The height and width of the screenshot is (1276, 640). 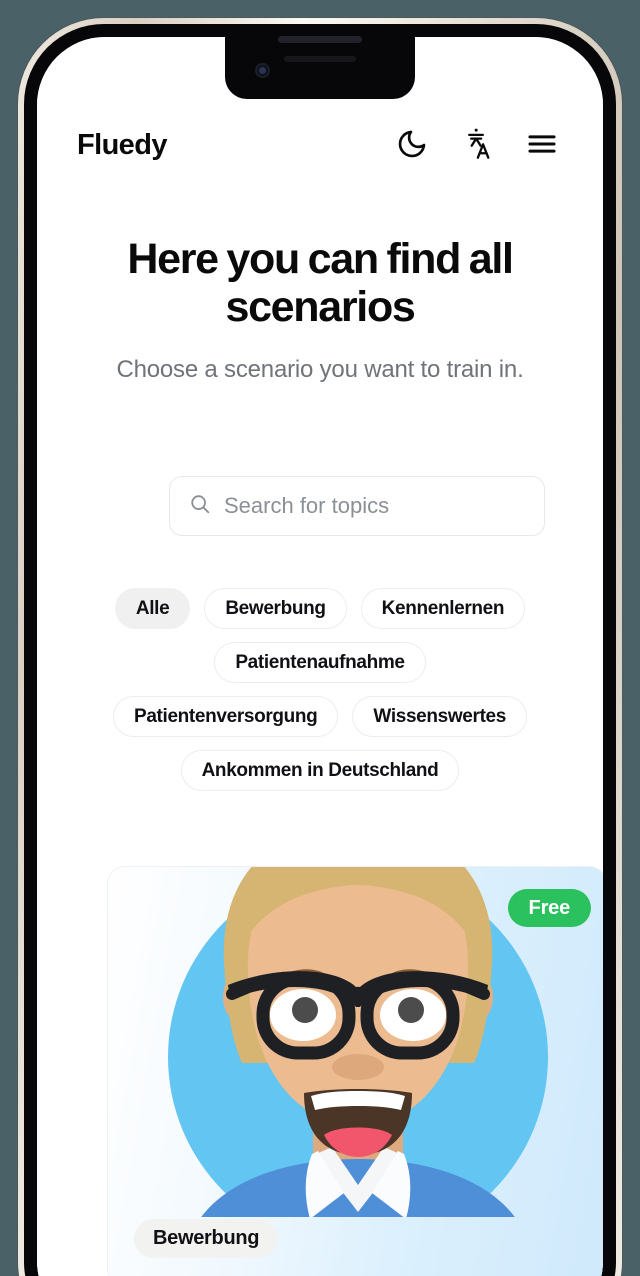 What do you see at coordinates (320, 370) in the screenshot?
I see `page-subtitle: Choose a scenario you want to train in.` at bounding box center [320, 370].